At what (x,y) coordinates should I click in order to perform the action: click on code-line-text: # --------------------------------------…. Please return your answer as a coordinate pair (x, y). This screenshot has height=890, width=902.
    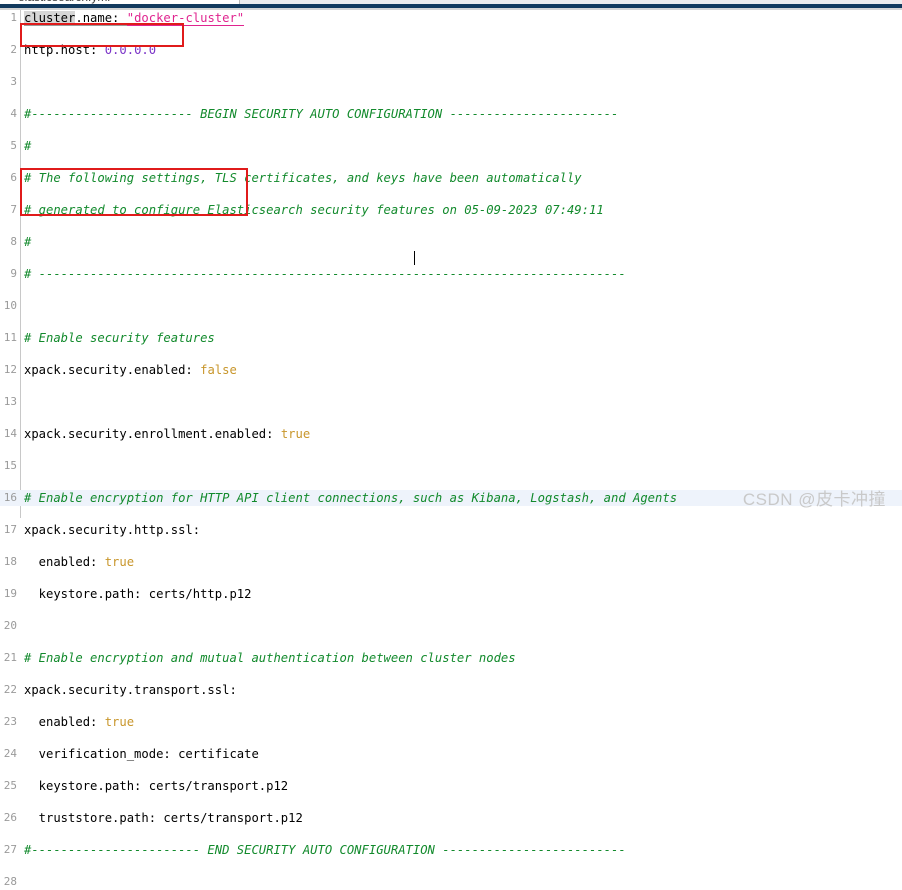
    Looking at the image, I should click on (325, 274).